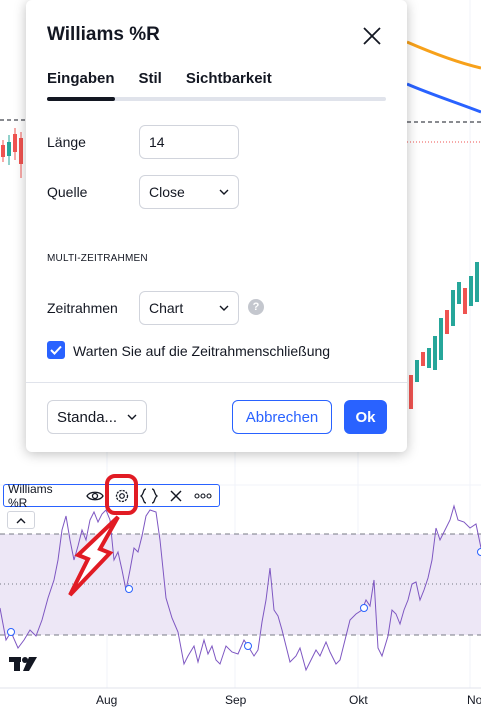 The height and width of the screenshot is (720, 481). I want to click on active-tab-indicator, so click(81, 99).